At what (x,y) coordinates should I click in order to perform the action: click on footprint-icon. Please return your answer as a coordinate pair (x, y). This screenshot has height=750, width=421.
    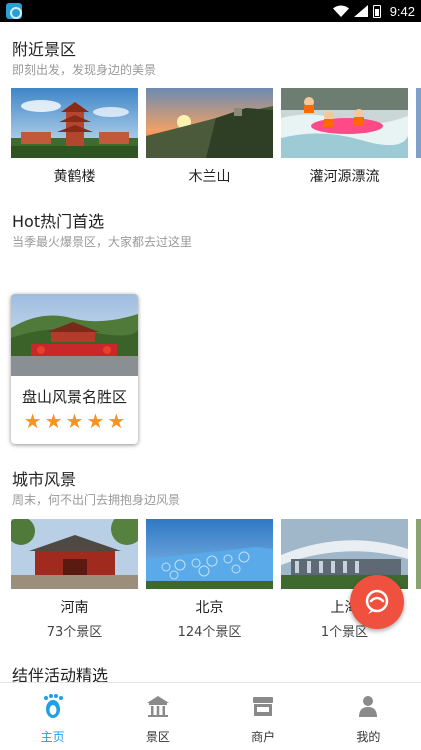
    Looking at the image, I should click on (53, 706).